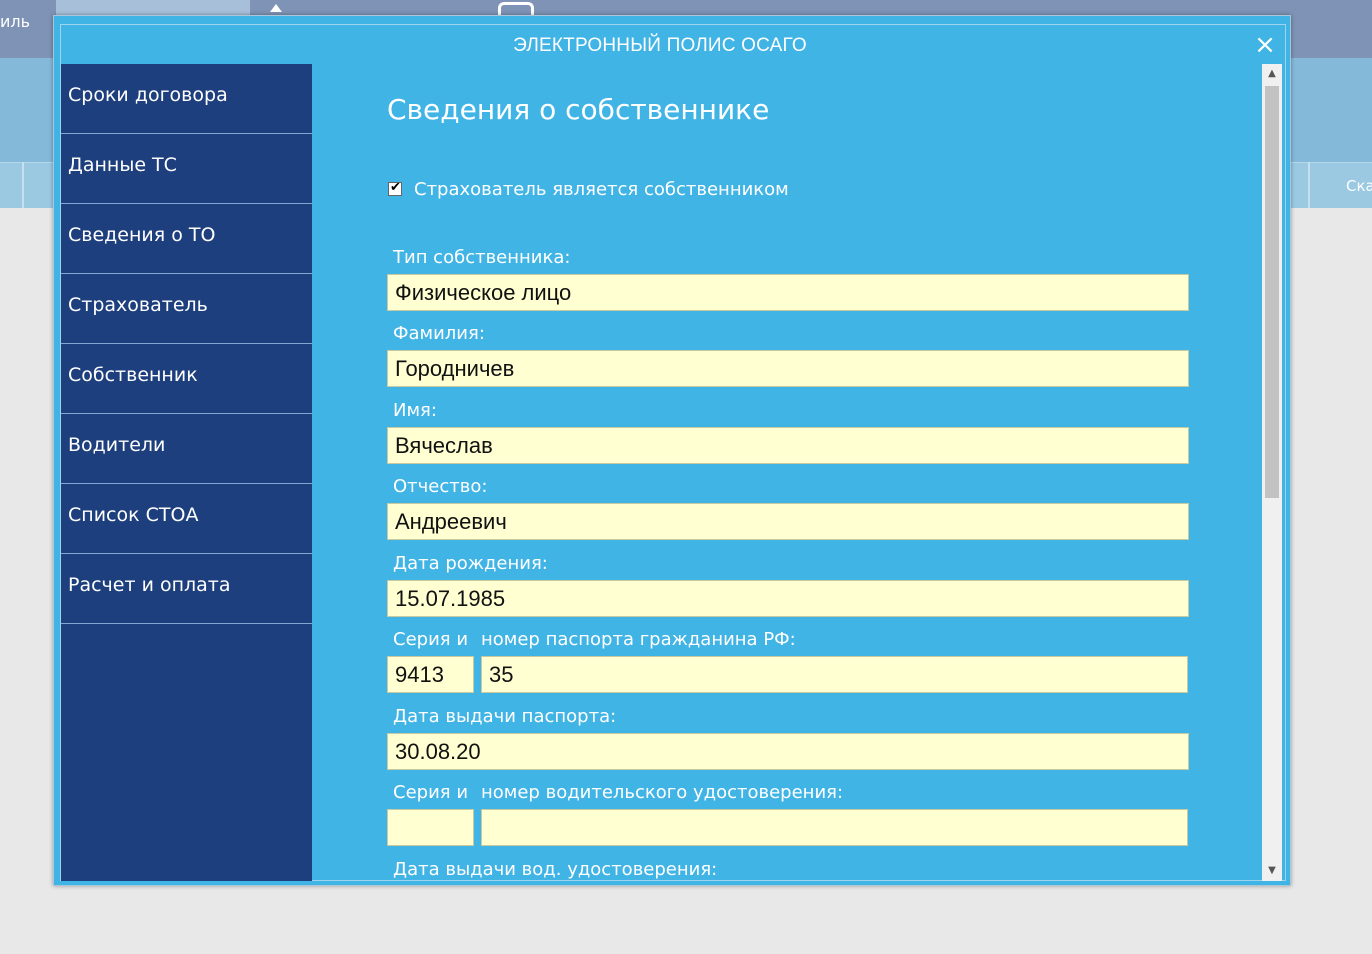 This screenshot has height=954, width=1372. Describe the element at coordinates (186, 169) in the screenshot. I see `sidebar-item-vehicle-data: Данные ТС` at that location.